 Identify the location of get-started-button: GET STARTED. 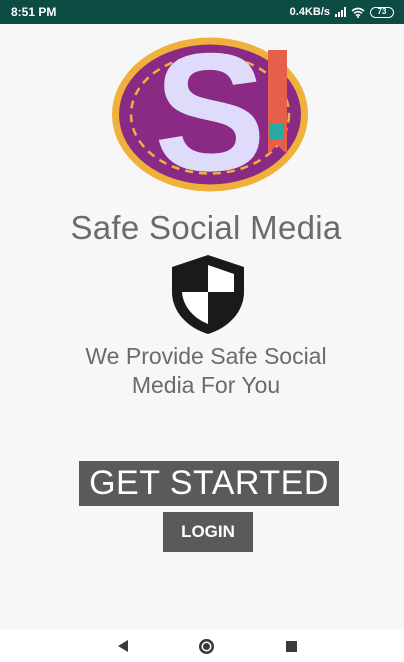
(209, 483).